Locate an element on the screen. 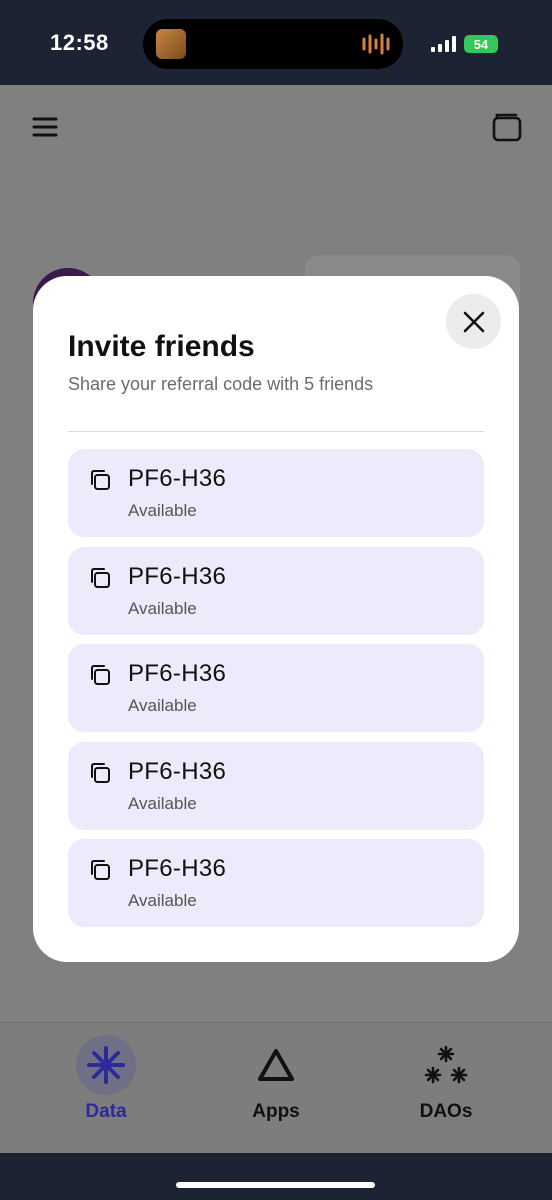 The width and height of the screenshot is (552, 1200). cellular-signal-icon is located at coordinates (443, 44).